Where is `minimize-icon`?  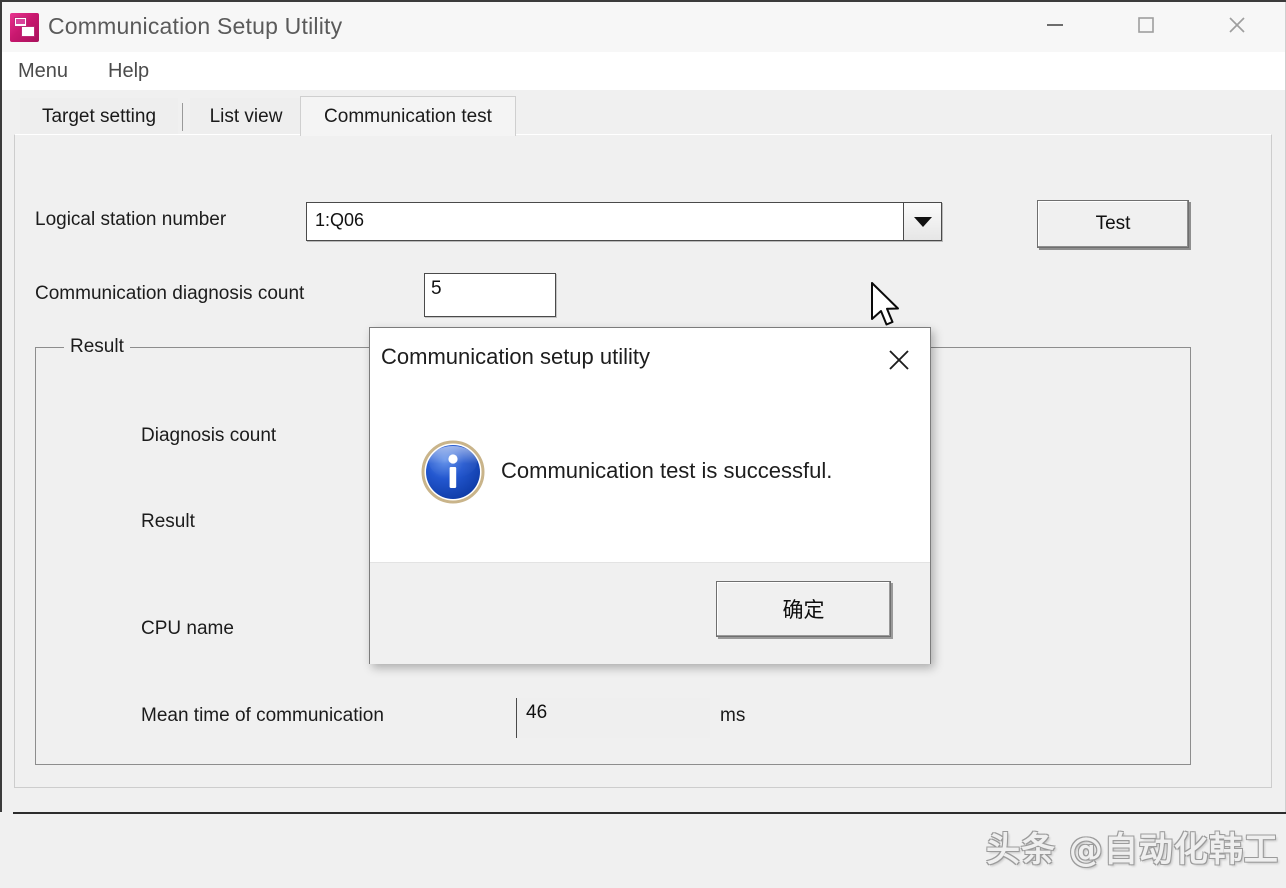 minimize-icon is located at coordinates (1055, 25).